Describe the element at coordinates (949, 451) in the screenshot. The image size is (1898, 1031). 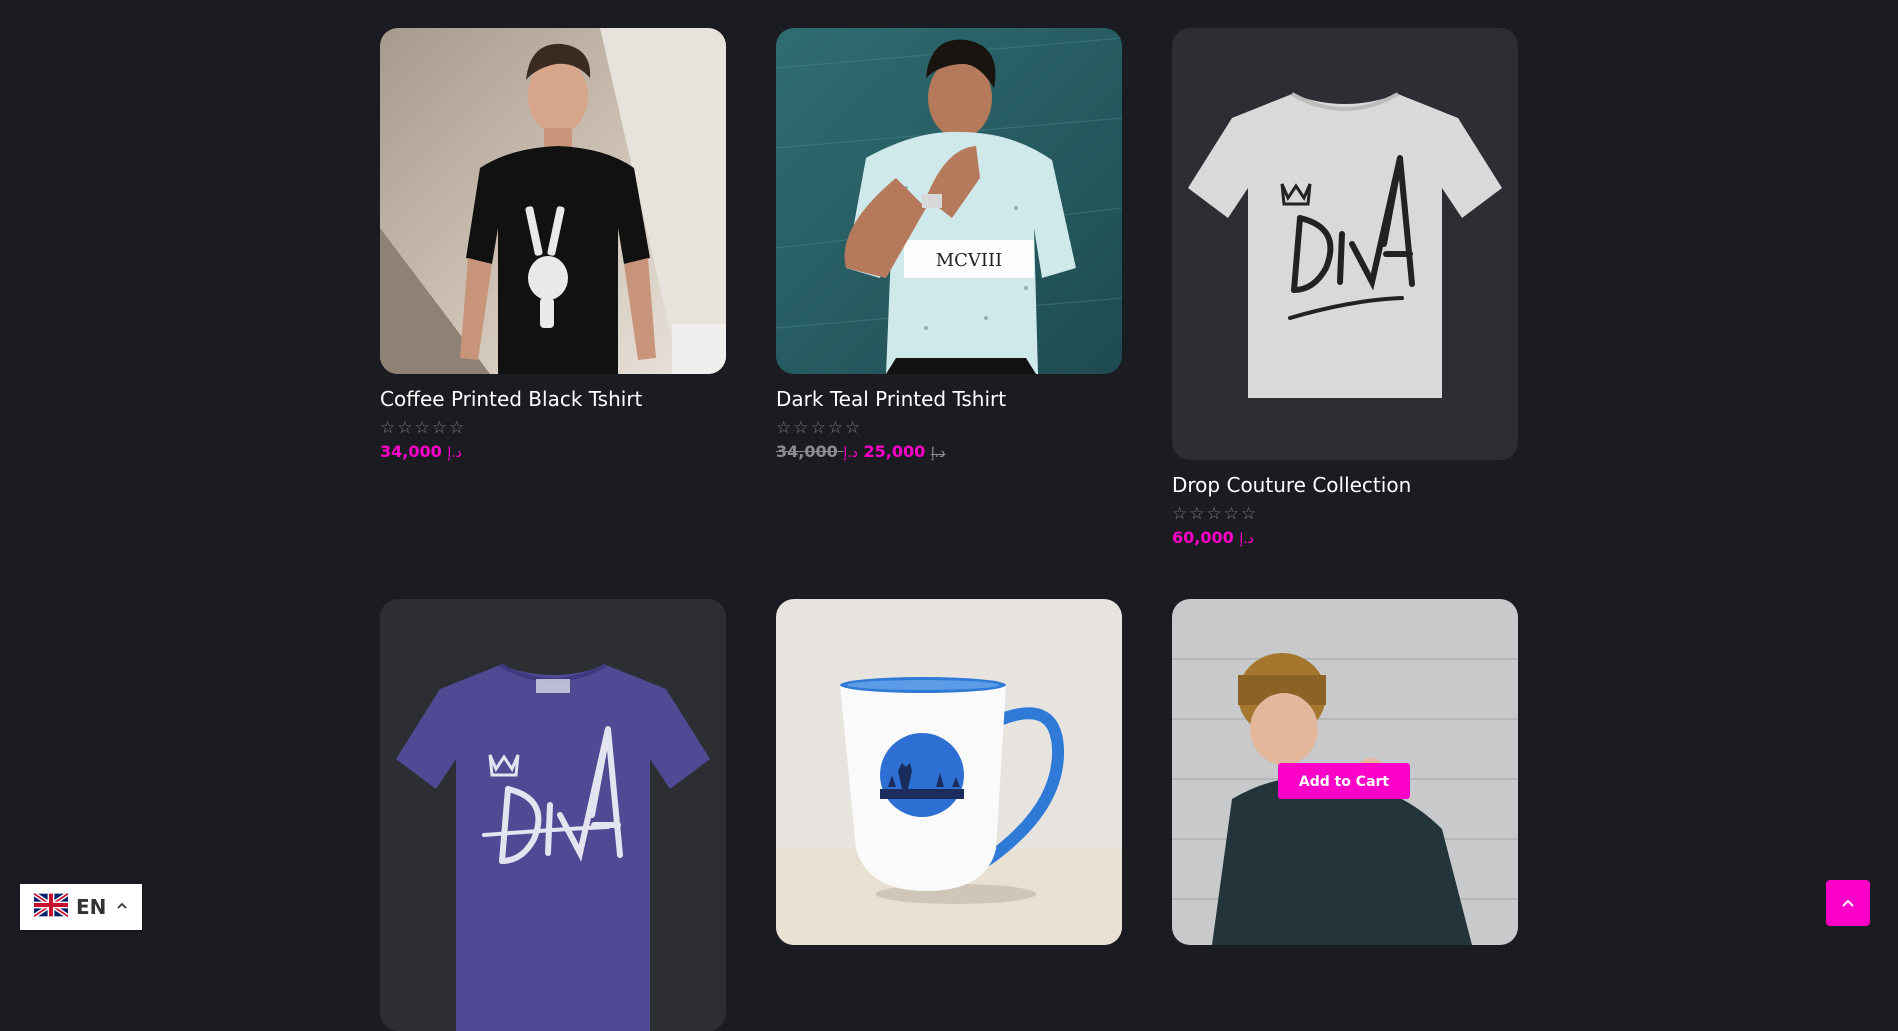
I see `product-price: 34,000 د.إ 25,000 د.إ` at that location.